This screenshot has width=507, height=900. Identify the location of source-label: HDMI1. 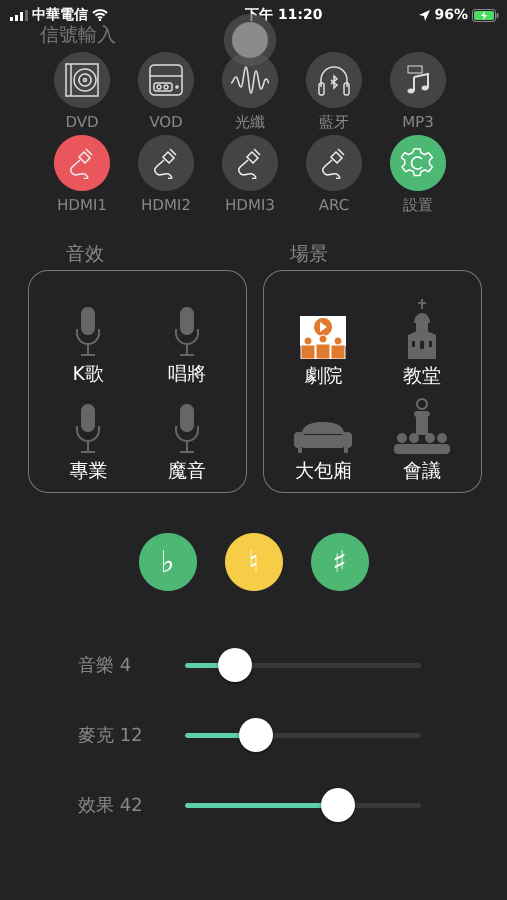
(82, 205).